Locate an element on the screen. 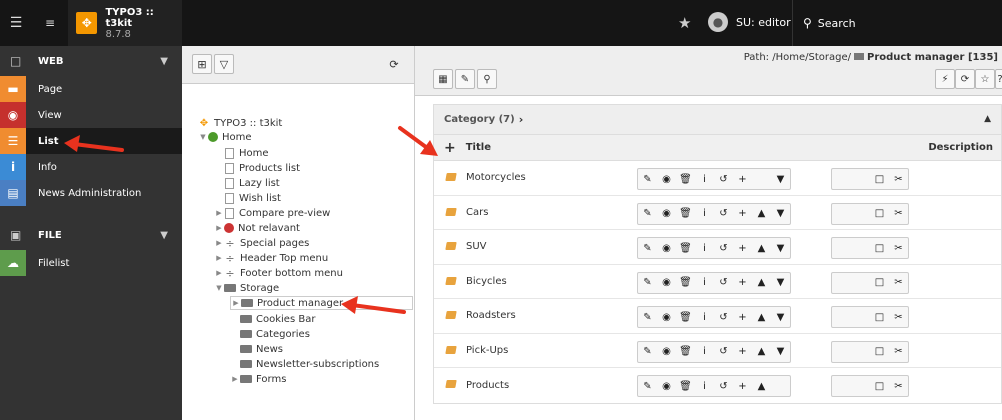 The width and height of the screenshot is (1002, 420). tree-node: ▶ ÷ Header Top menu is located at coordinates (271, 258).